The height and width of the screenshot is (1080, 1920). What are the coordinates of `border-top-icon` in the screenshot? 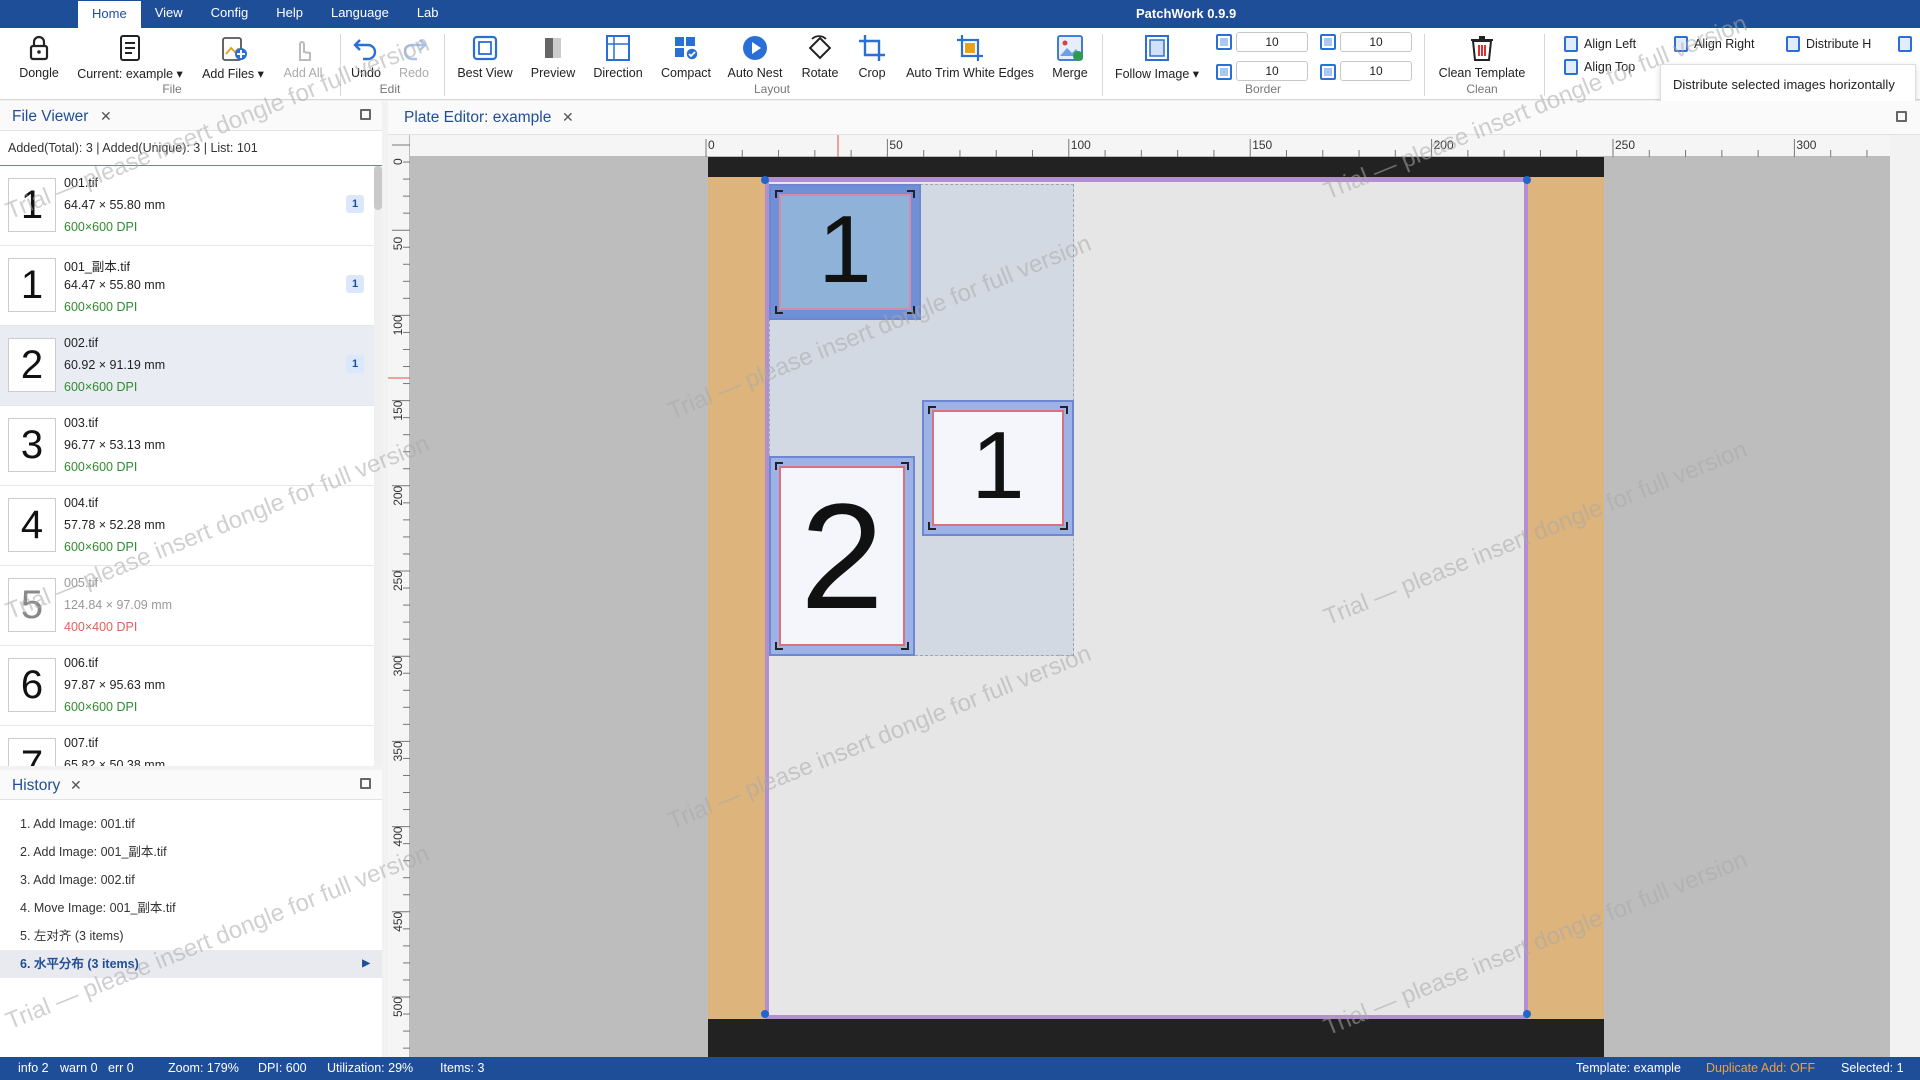 It's located at (1224, 42).